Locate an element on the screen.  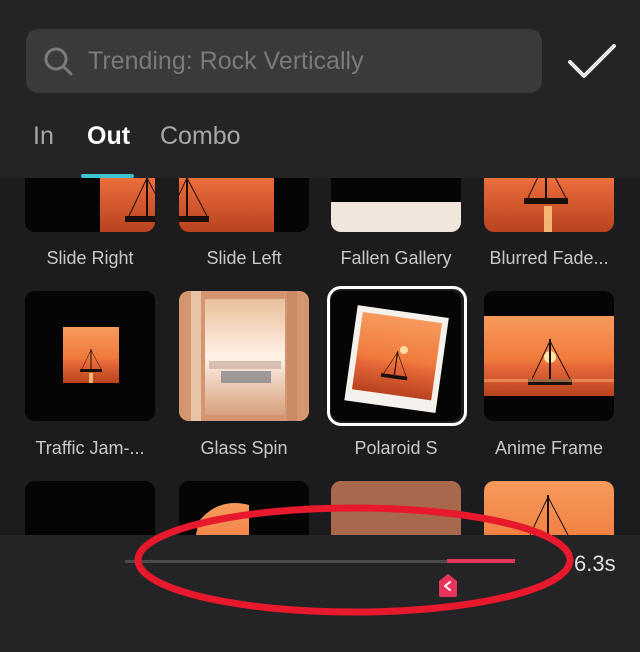
chevron-left-icon is located at coordinates (448, 585).